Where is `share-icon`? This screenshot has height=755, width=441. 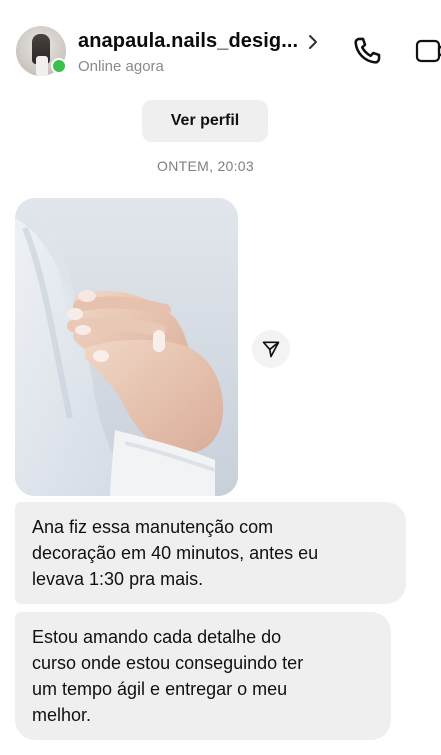
share-icon is located at coordinates (271, 349).